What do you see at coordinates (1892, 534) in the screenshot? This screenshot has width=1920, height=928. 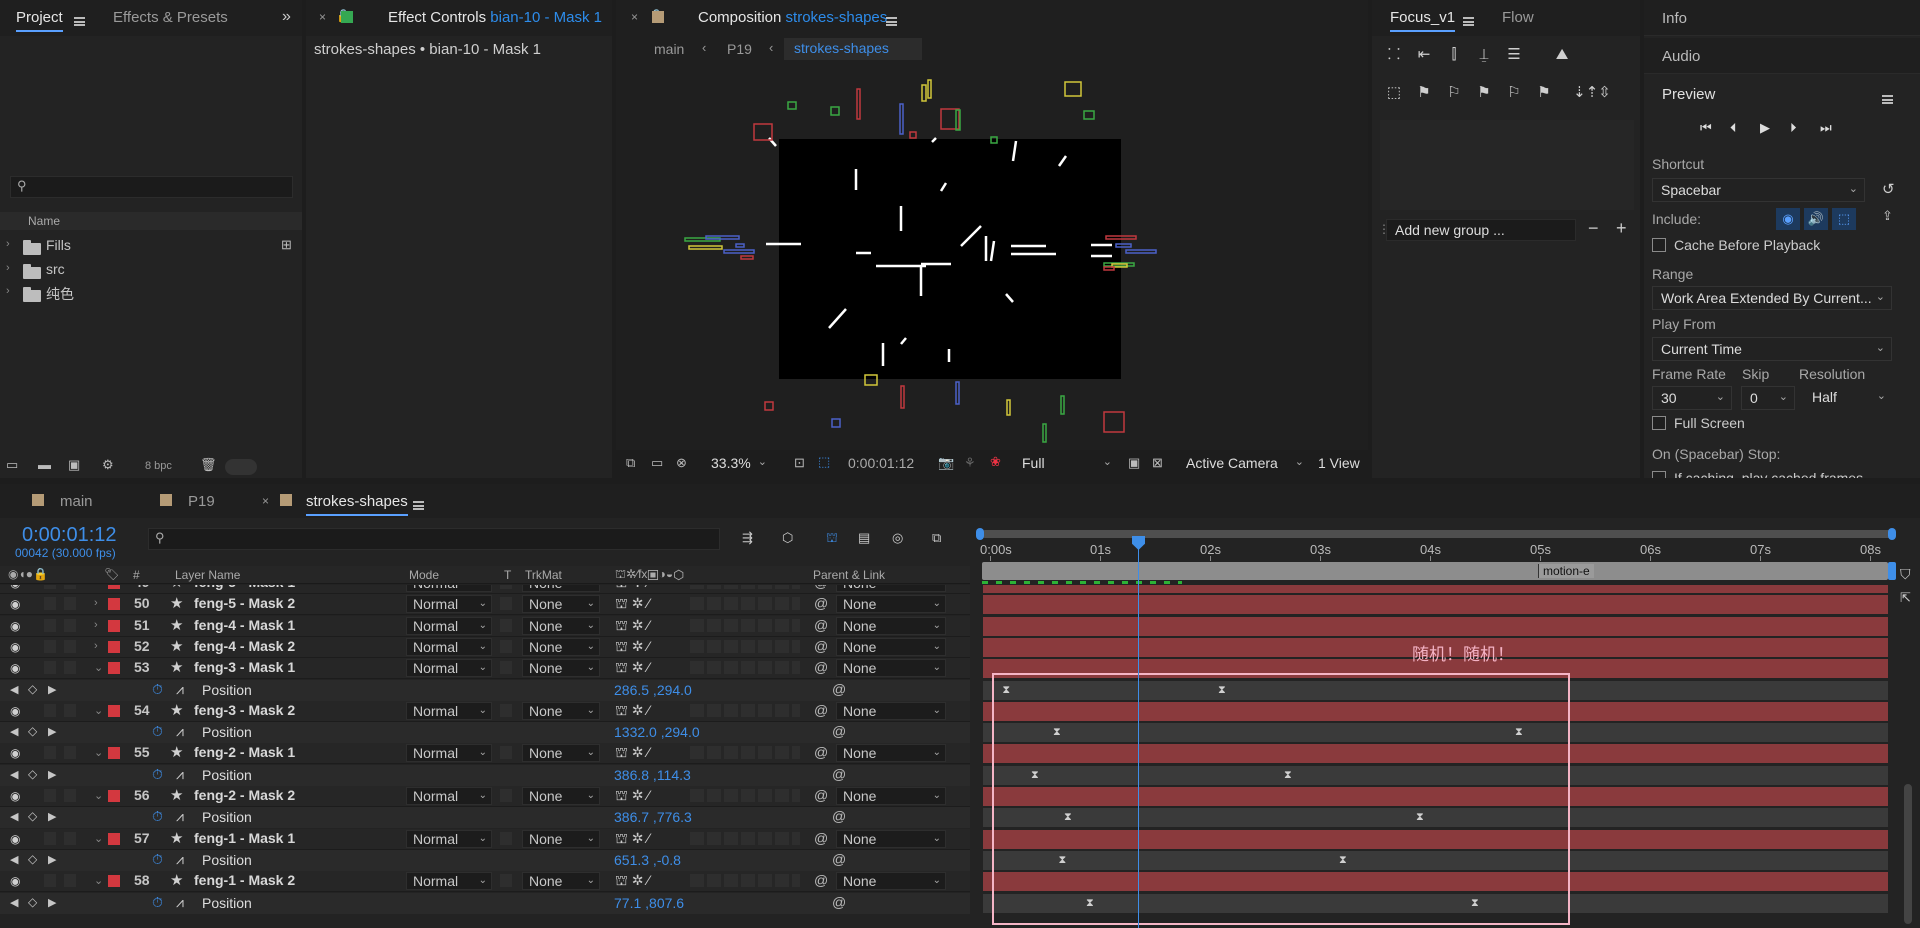 I see `work-area-end-handle` at bounding box center [1892, 534].